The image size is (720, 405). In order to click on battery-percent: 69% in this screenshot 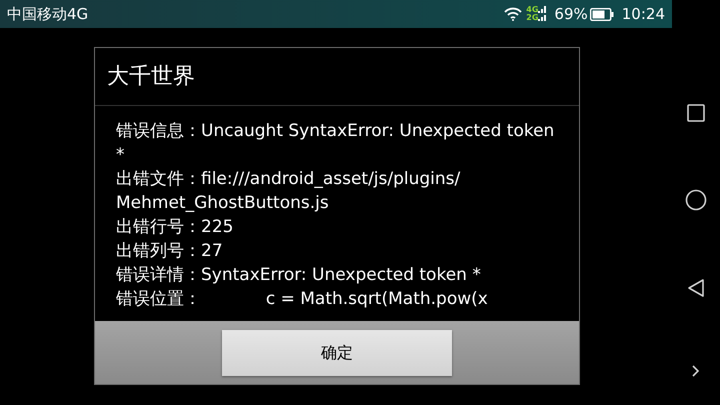, I will do `click(571, 14)`.